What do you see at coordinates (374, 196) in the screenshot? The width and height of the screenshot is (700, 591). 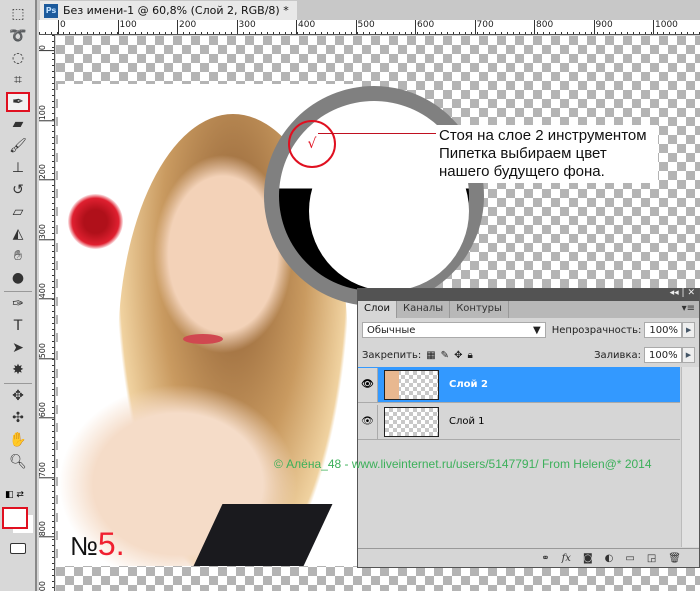 I see `magnifier-illustration` at bounding box center [374, 196].